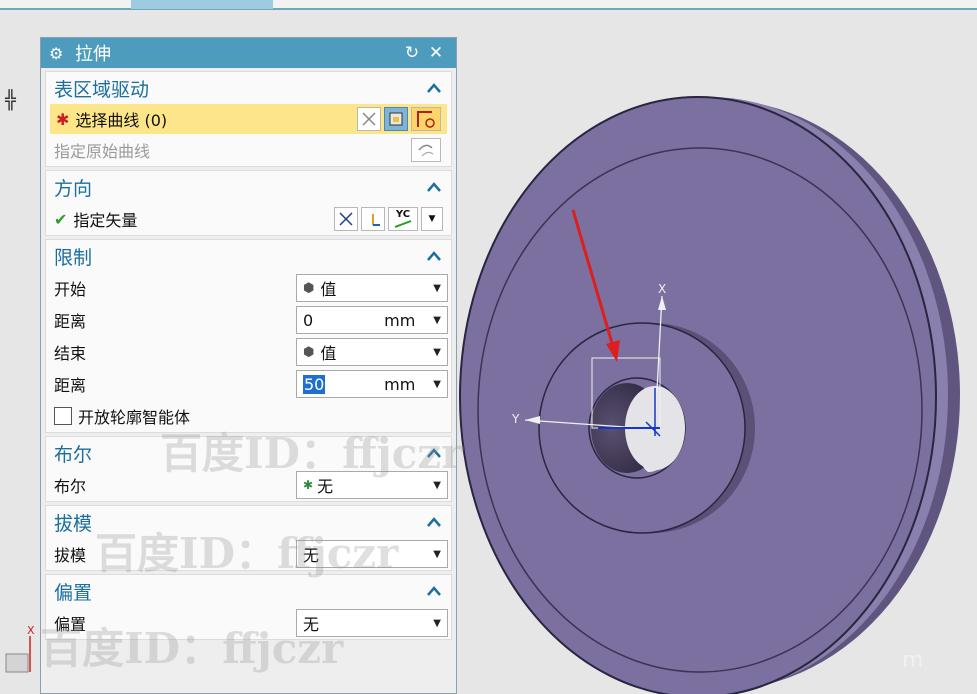  What do you see at coordinates (436, 53) in the screenshot?
I see `close-icon: ✕` at bounding box center [436, 53].